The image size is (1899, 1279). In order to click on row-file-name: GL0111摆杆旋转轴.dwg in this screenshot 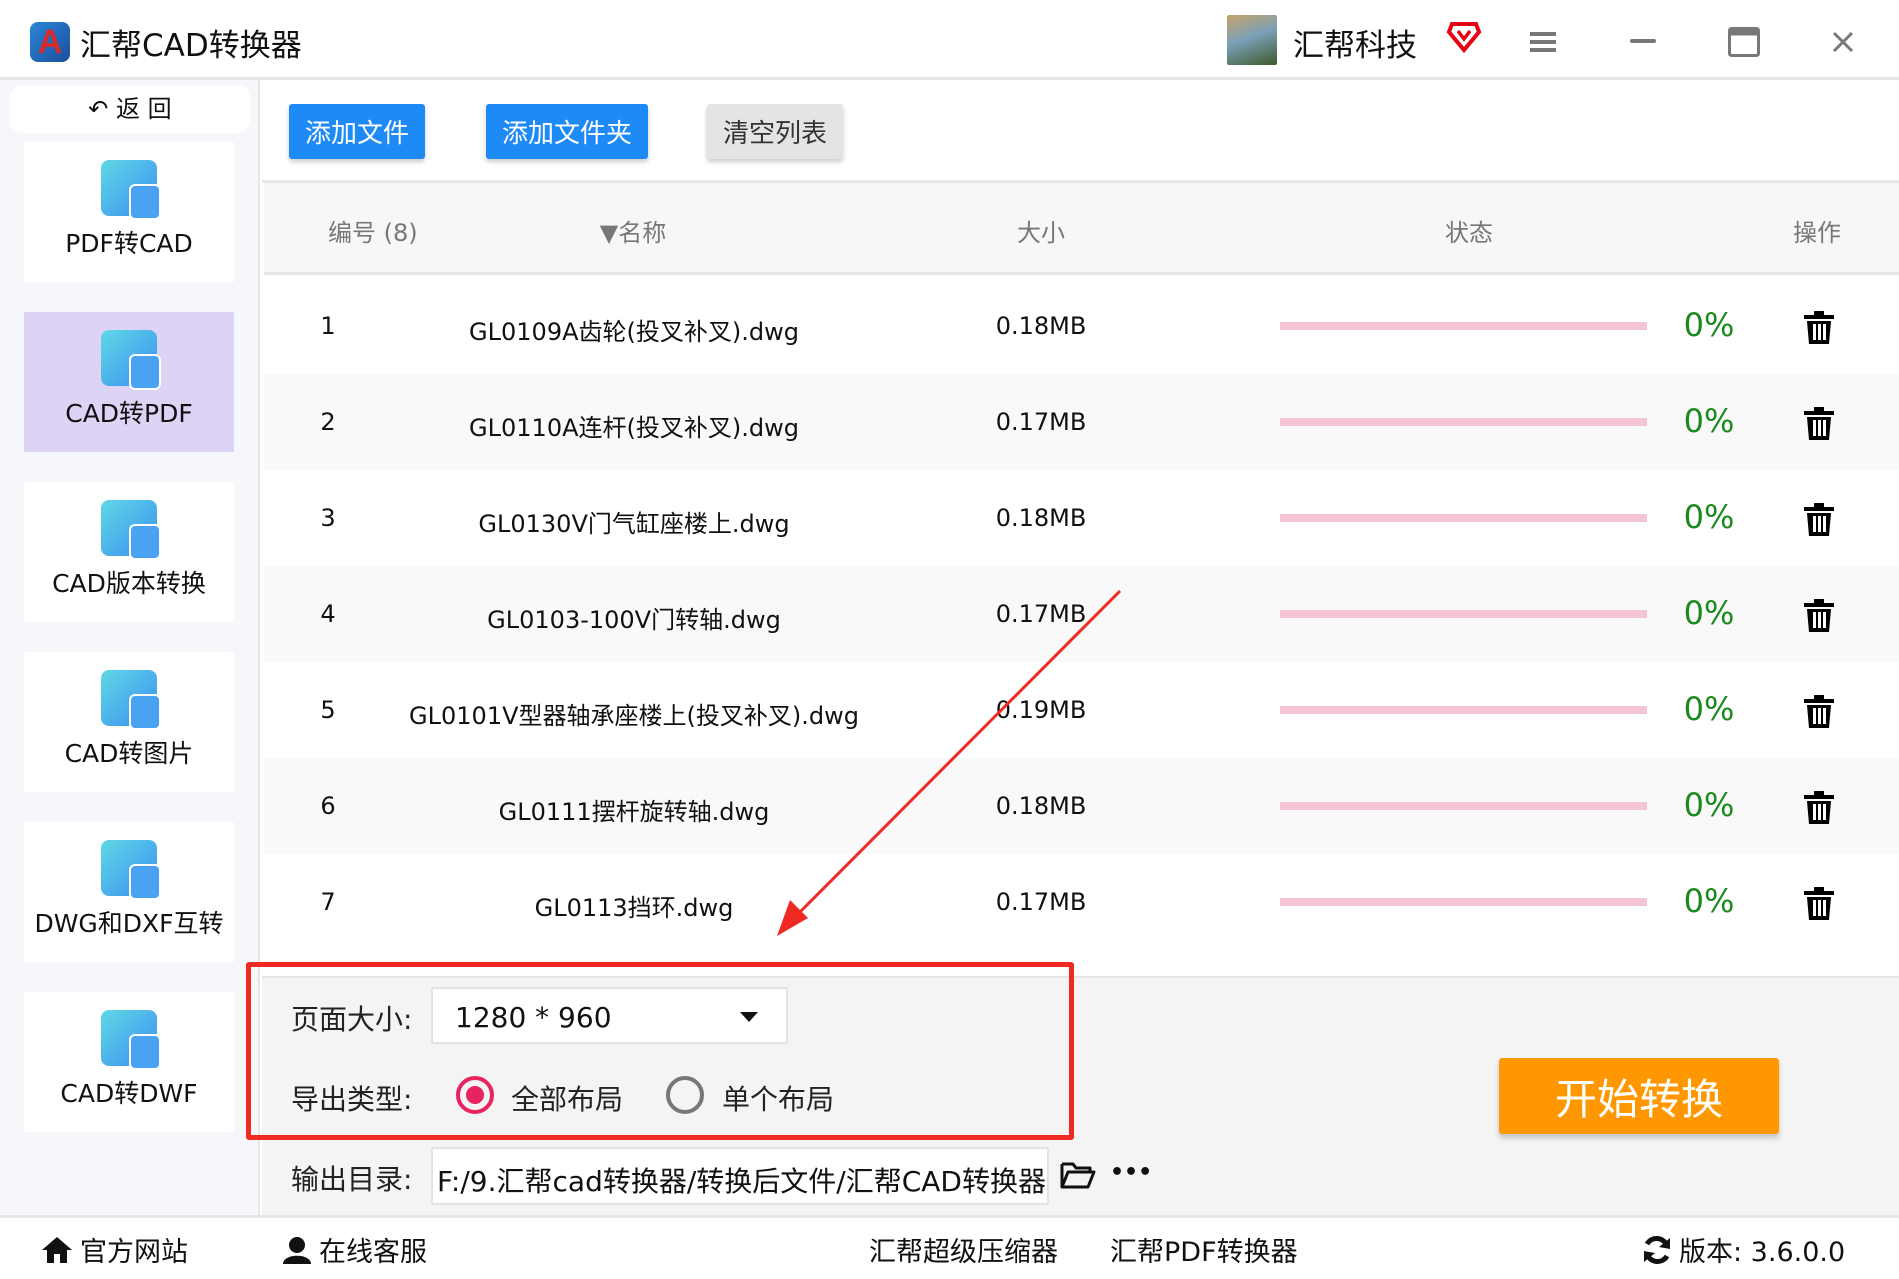, I will do `click(634, 812)`.